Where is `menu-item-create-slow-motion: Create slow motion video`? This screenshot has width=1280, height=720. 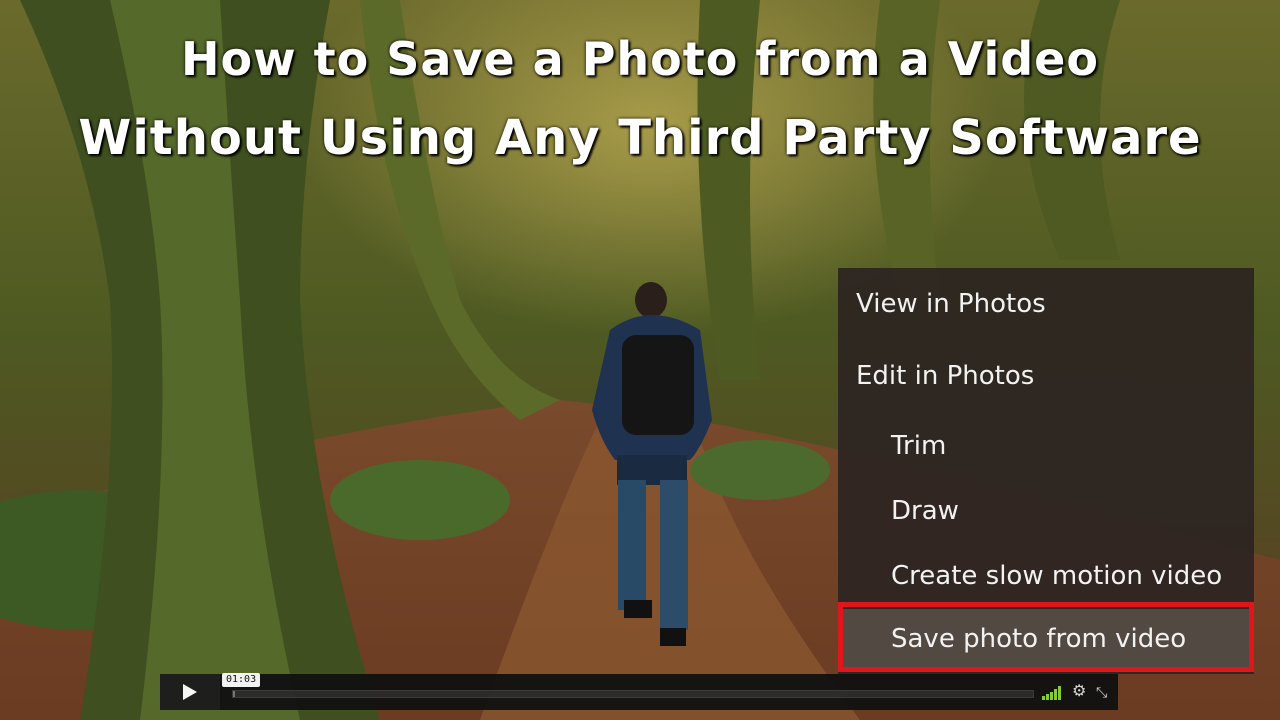
menu-item-create-slow-motion: Create slow motion video is located at coordinates (1046, 576).